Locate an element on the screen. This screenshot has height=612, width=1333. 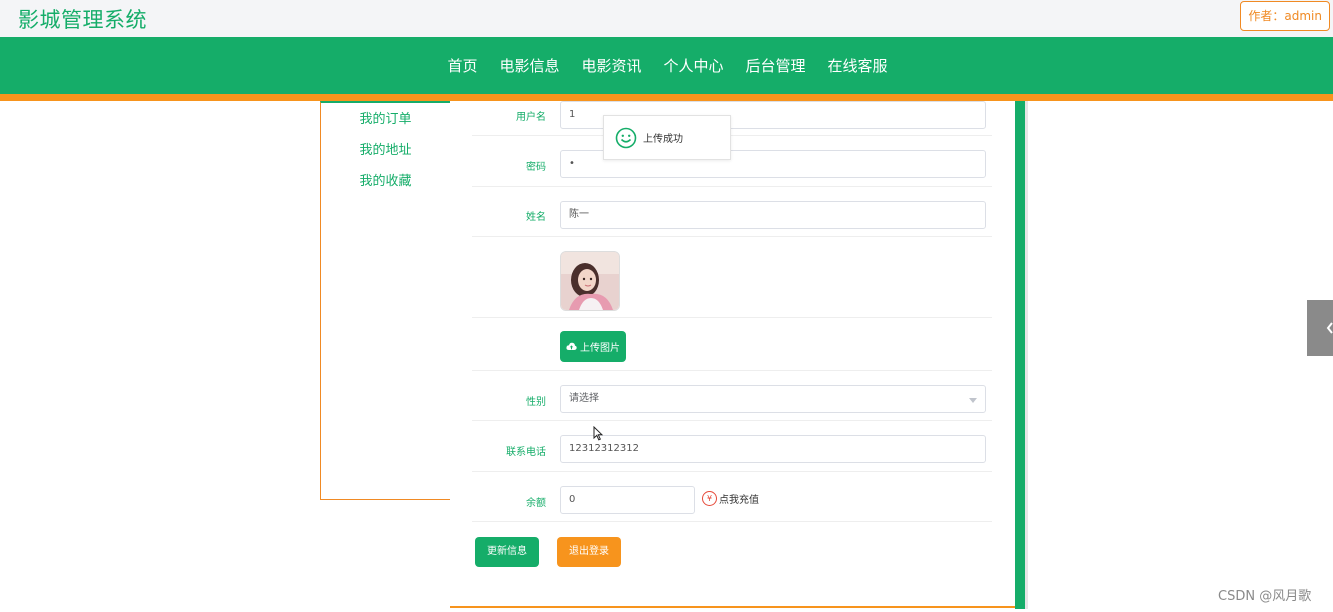
nav-item-movie-news: 电影资讯 is located at coordinates (611, 65).